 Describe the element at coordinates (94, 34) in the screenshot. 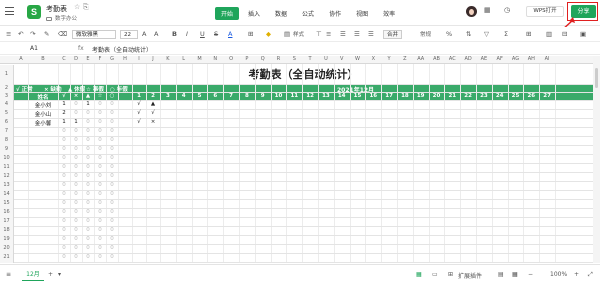

I see `font-name-select: 微软雅黑` at that location.